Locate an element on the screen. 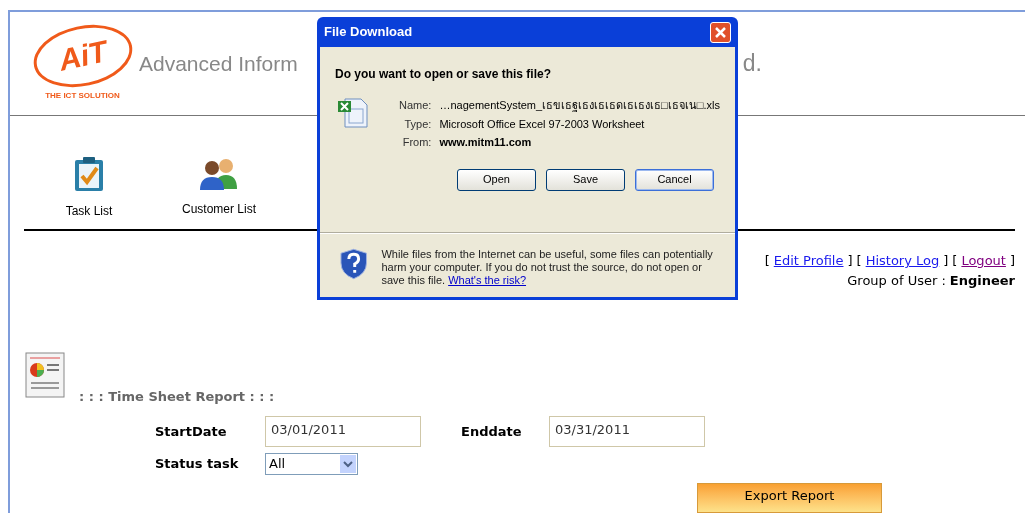  close-icon is located at coordinates (720, 32).